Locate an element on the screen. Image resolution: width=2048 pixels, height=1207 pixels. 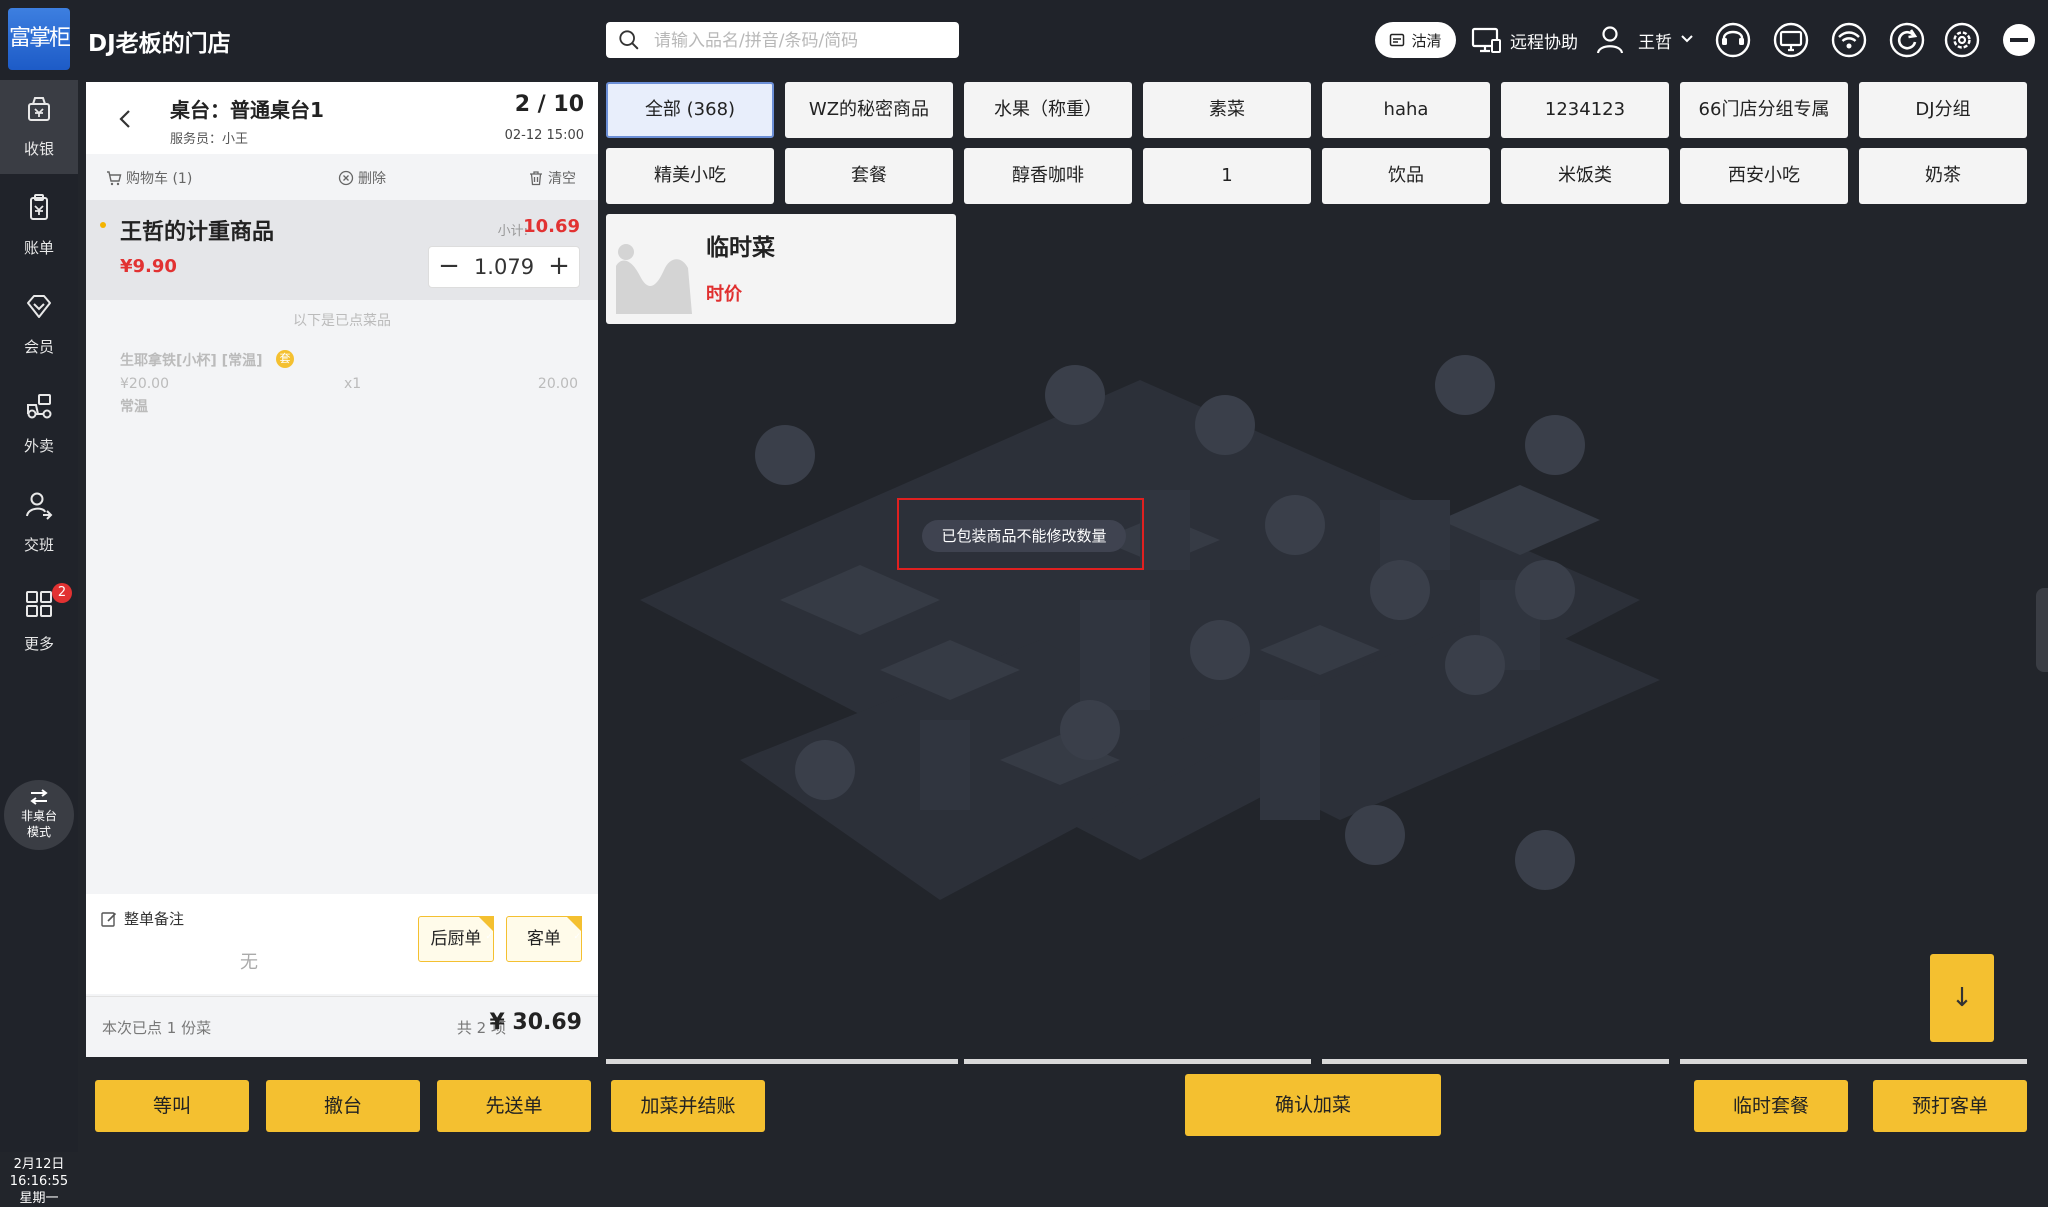
nav-delivery: 外卖 is located at coordinates (39, 424).